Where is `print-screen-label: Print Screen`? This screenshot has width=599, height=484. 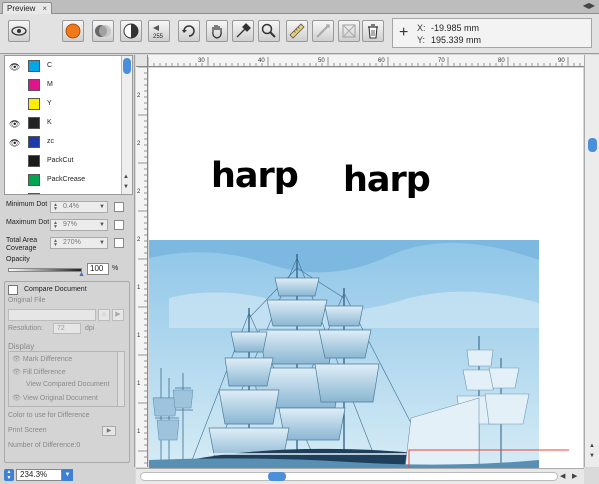
print-screen-label: Print Screen is located at coordinates (27, 430).